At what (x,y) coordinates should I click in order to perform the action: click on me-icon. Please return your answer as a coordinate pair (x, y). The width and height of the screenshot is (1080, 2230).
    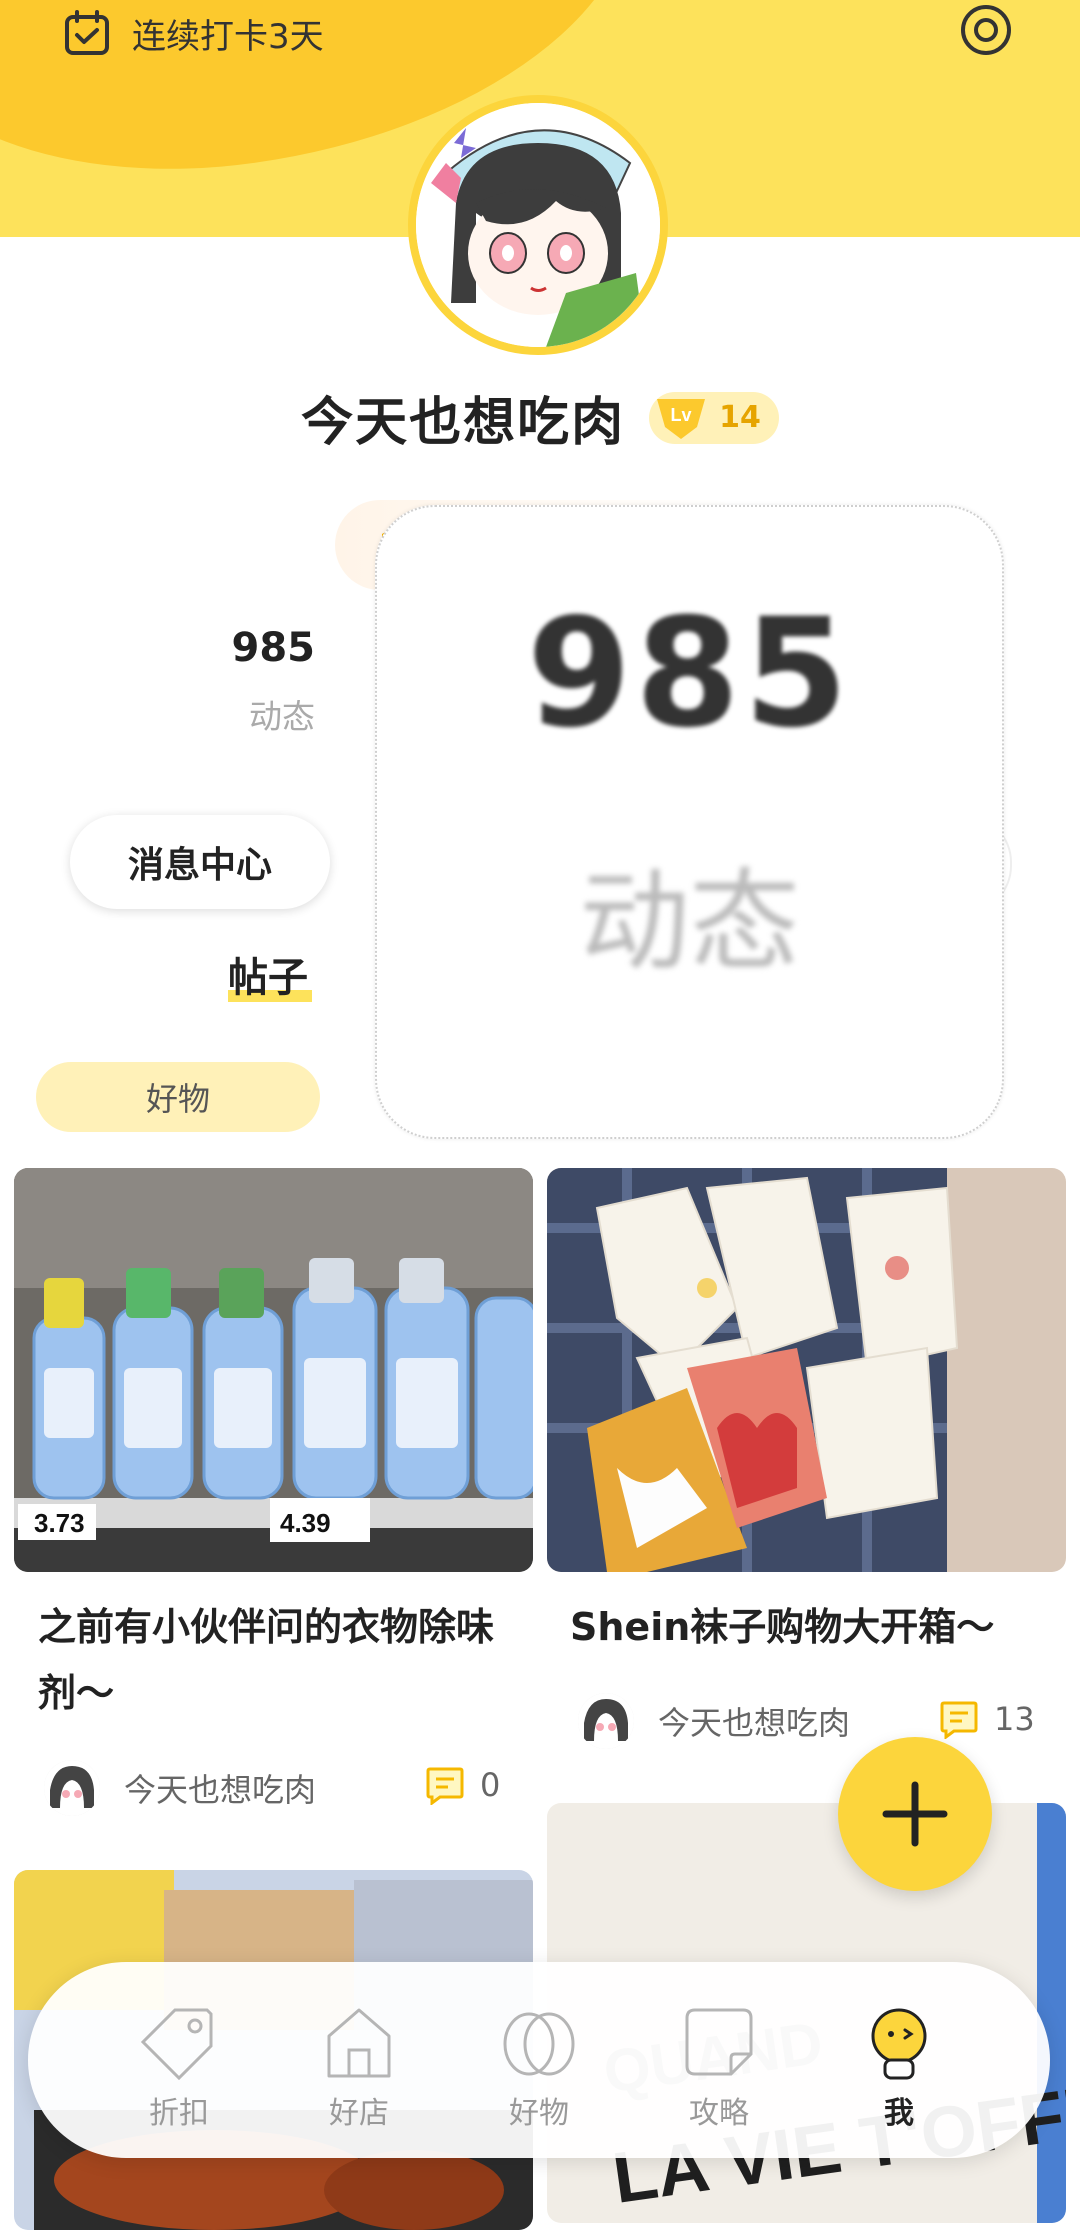
    Looking at the image, I should click on (899, 2044).